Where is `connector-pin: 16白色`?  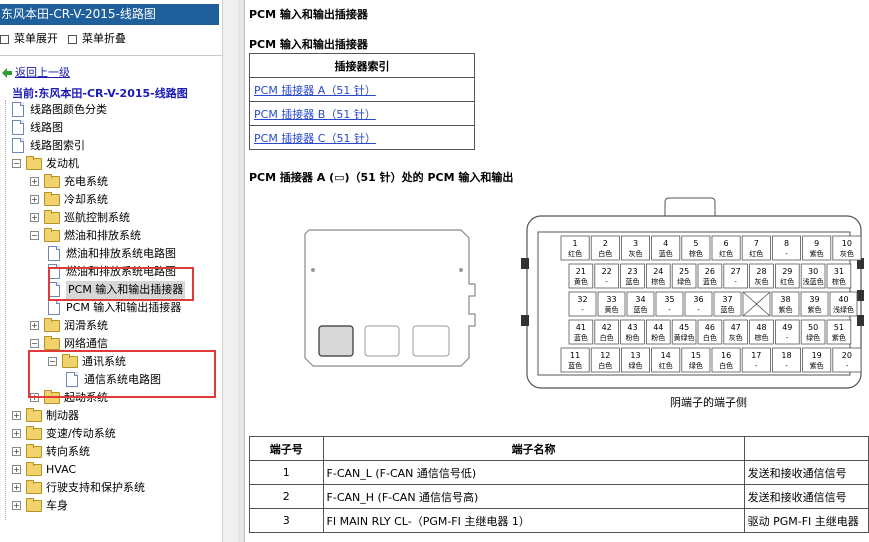
connector-pin: 16白色 is located at coordinates (726, 360).